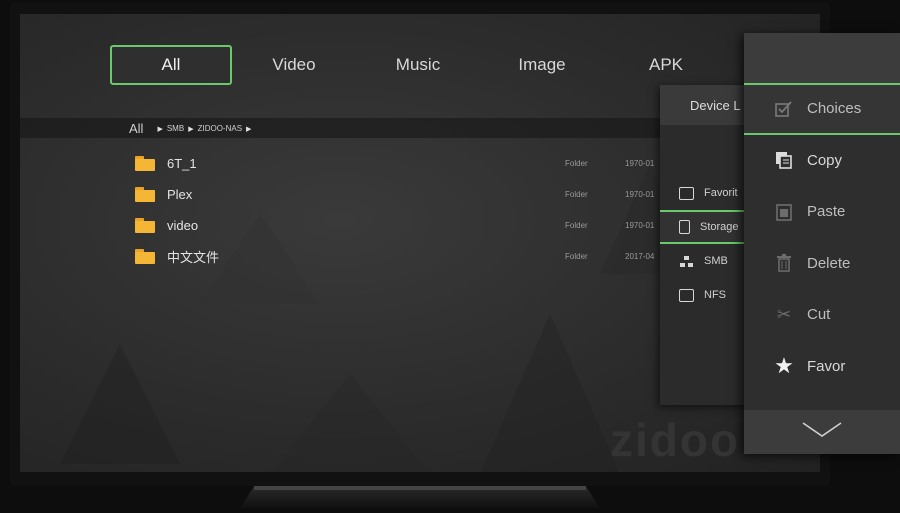 The image size is (900, 513). What do you see at coordinates (294, 65) in the screenshot?
I see `tab-video: Video` at bounding box center [294, 65].